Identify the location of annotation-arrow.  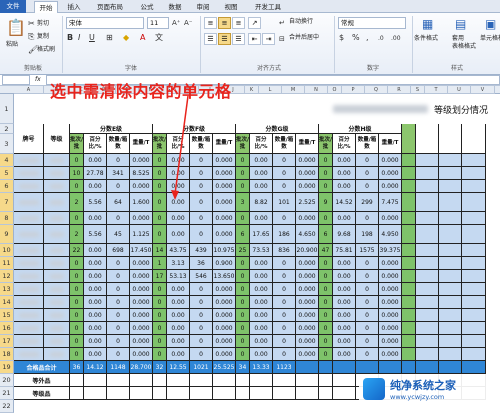
(180, 147).